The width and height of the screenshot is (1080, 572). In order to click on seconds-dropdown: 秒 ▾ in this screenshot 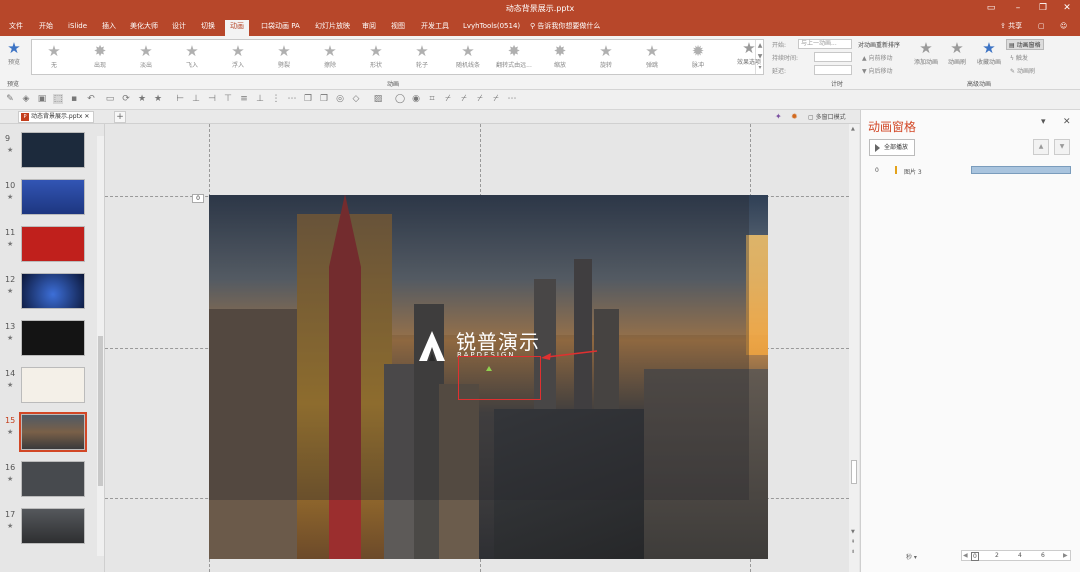, I will do `click(911, 556)`.